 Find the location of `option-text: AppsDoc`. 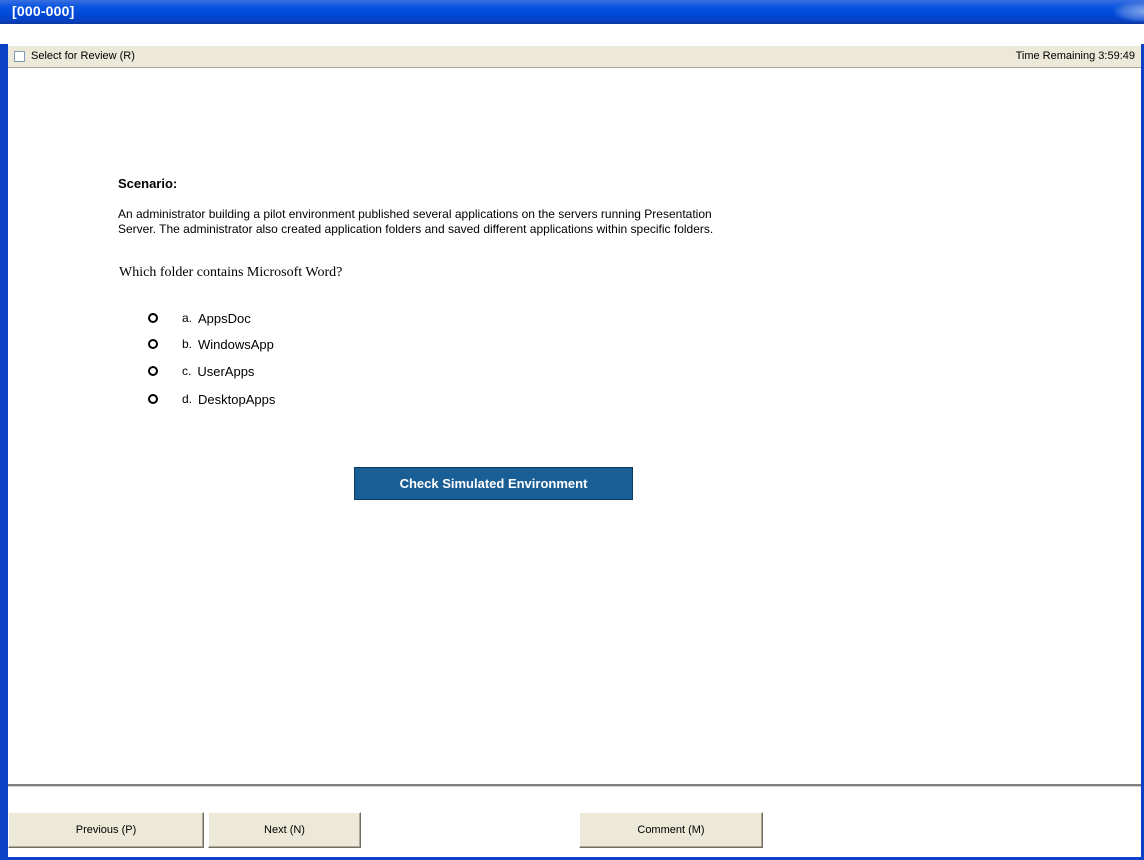

option-text: AppsDoc is located at coordinates (224, 318).